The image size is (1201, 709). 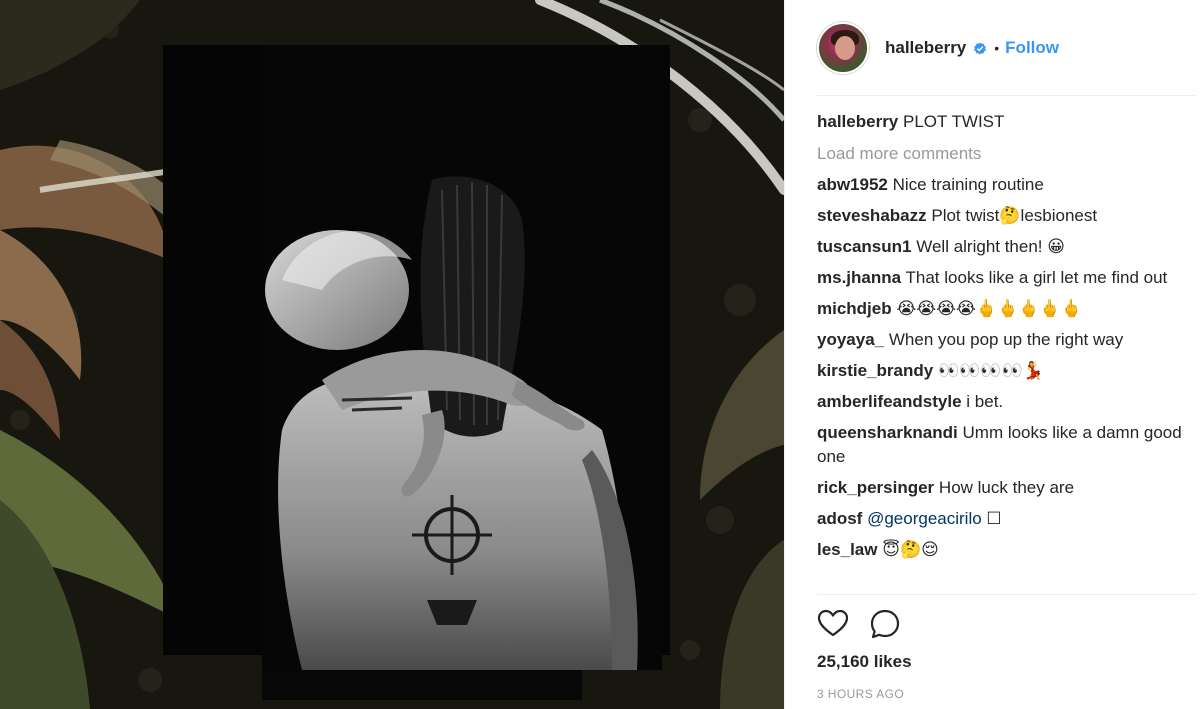 I want to click on comment-username: steveshabazz, so click(x=872, y=215).